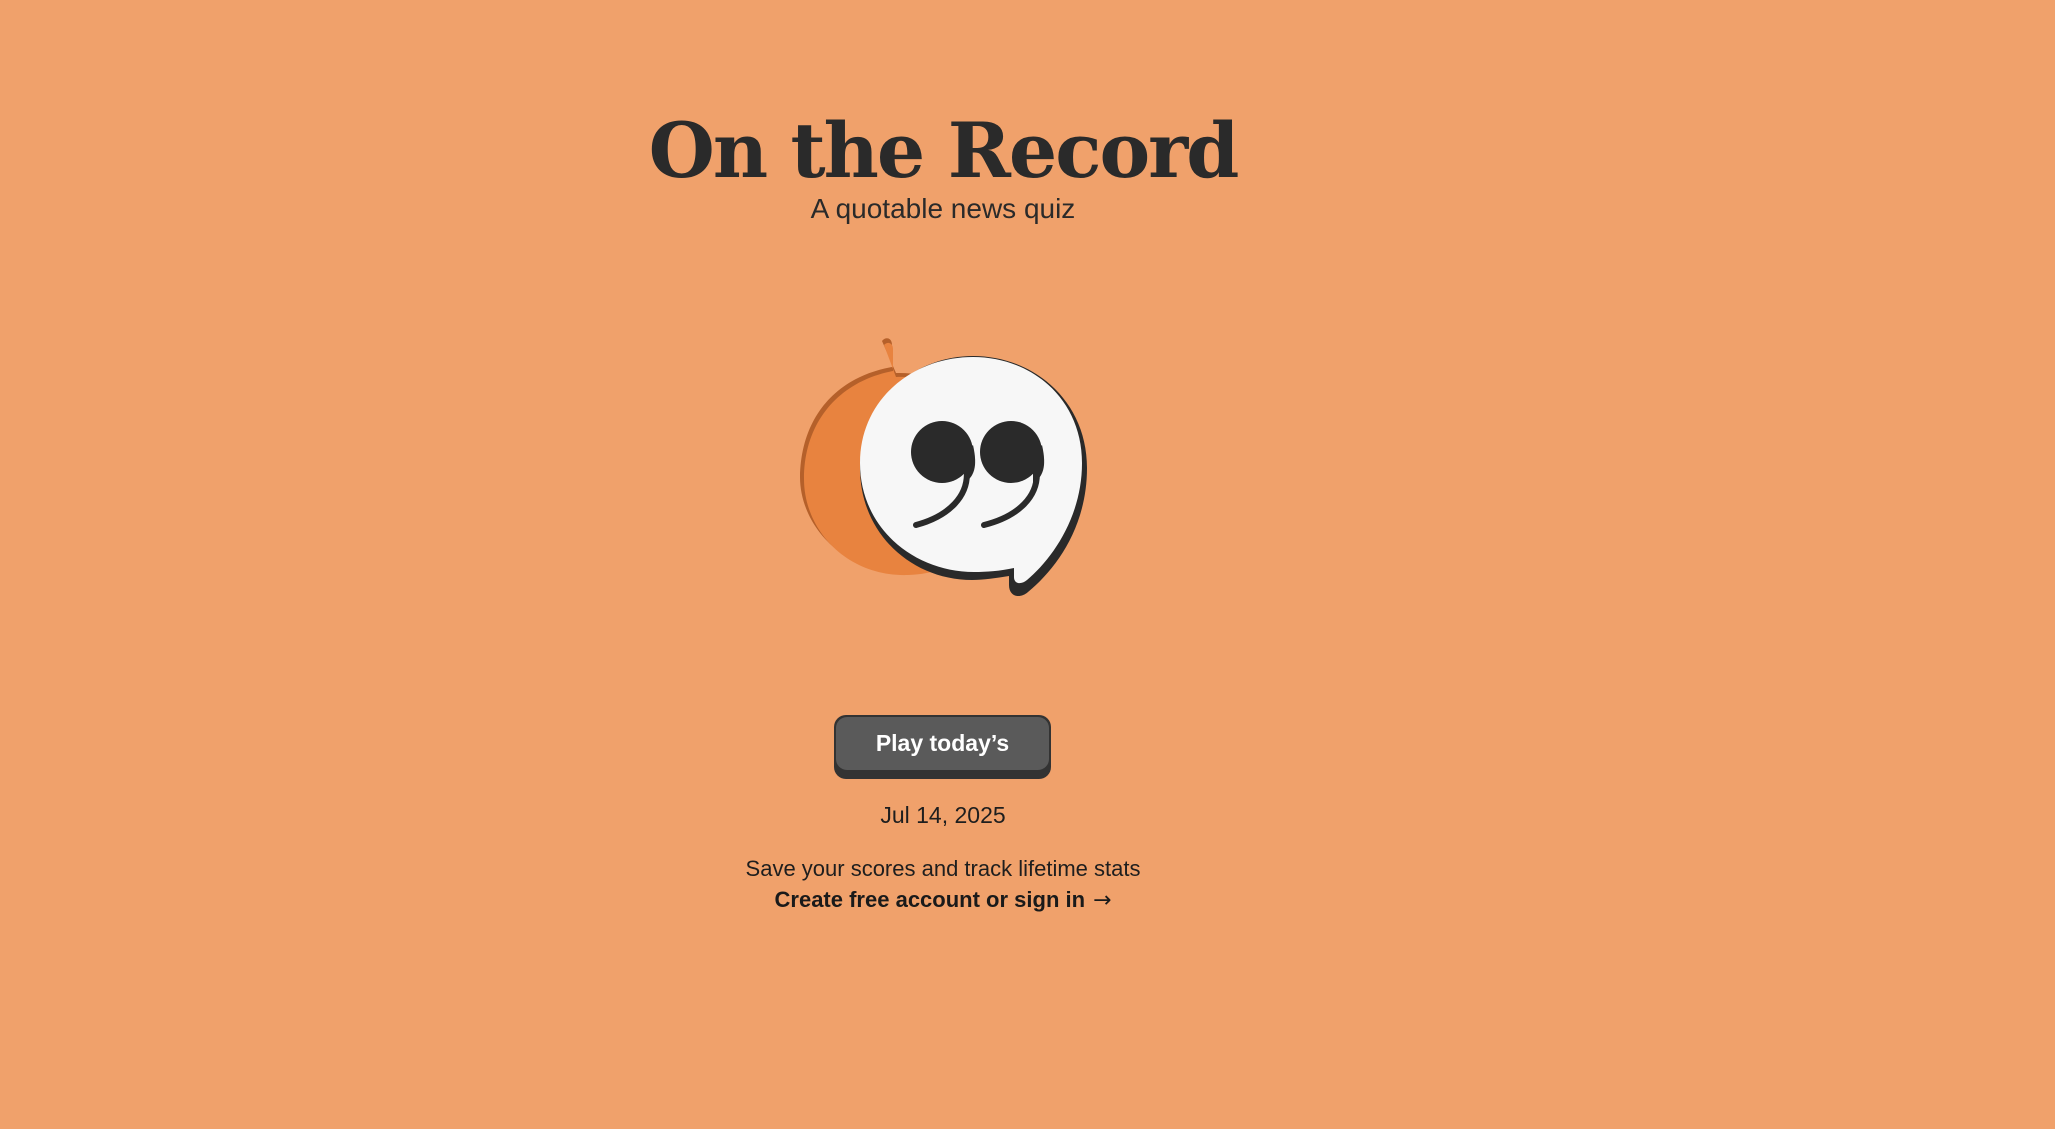 The width and height of the screenshot is (2055, 1129). I want to click on arrow-right-icon: →, so click(1102, 900).